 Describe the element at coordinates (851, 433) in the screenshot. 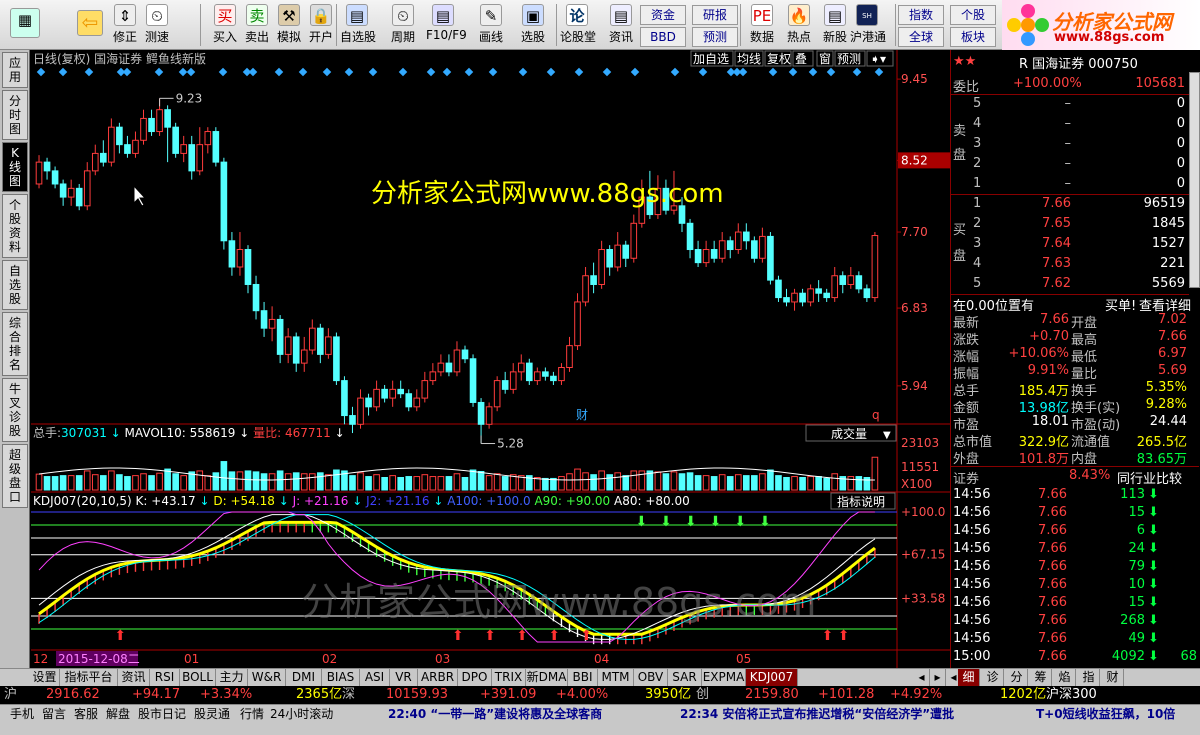

I see `volume-dropdown: 成交量 ▼` at that location.